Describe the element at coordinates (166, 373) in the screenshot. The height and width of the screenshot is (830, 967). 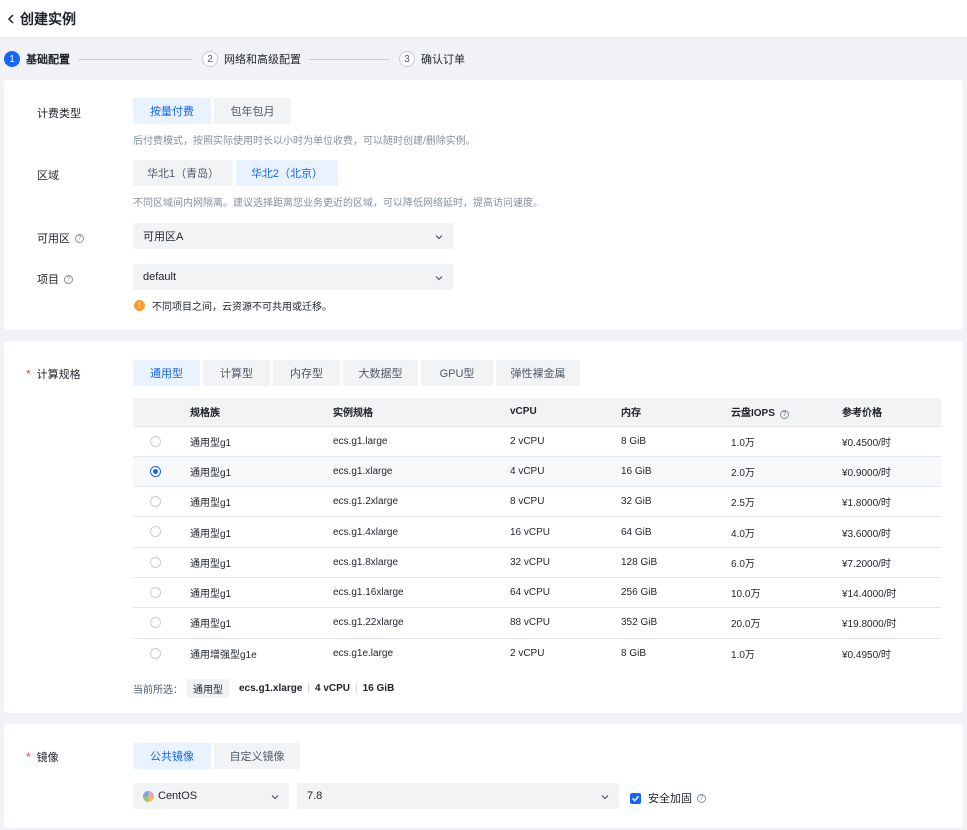
I see `spec-tab-general: 通用型` at that location.